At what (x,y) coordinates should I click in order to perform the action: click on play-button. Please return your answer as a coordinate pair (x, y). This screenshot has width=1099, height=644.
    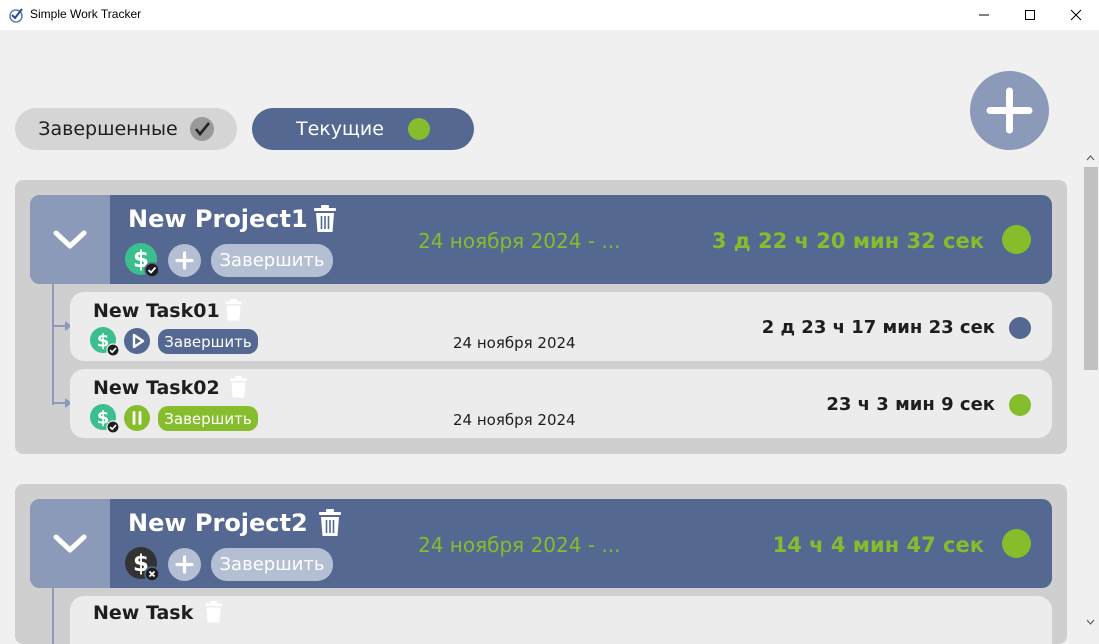
    Looking at the image, I should click on (137, 341).